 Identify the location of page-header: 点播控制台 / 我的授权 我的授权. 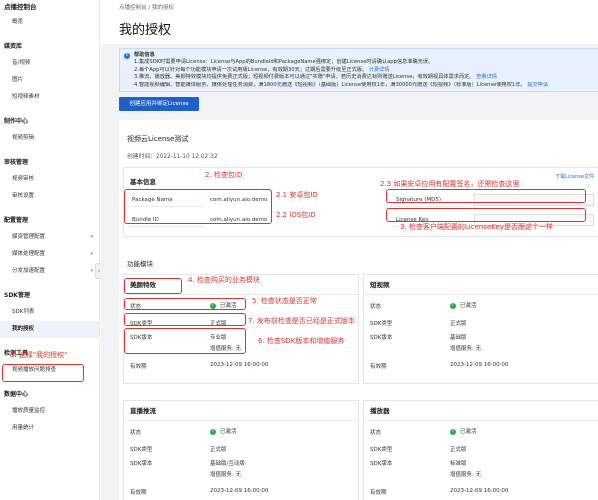
(349, 22).